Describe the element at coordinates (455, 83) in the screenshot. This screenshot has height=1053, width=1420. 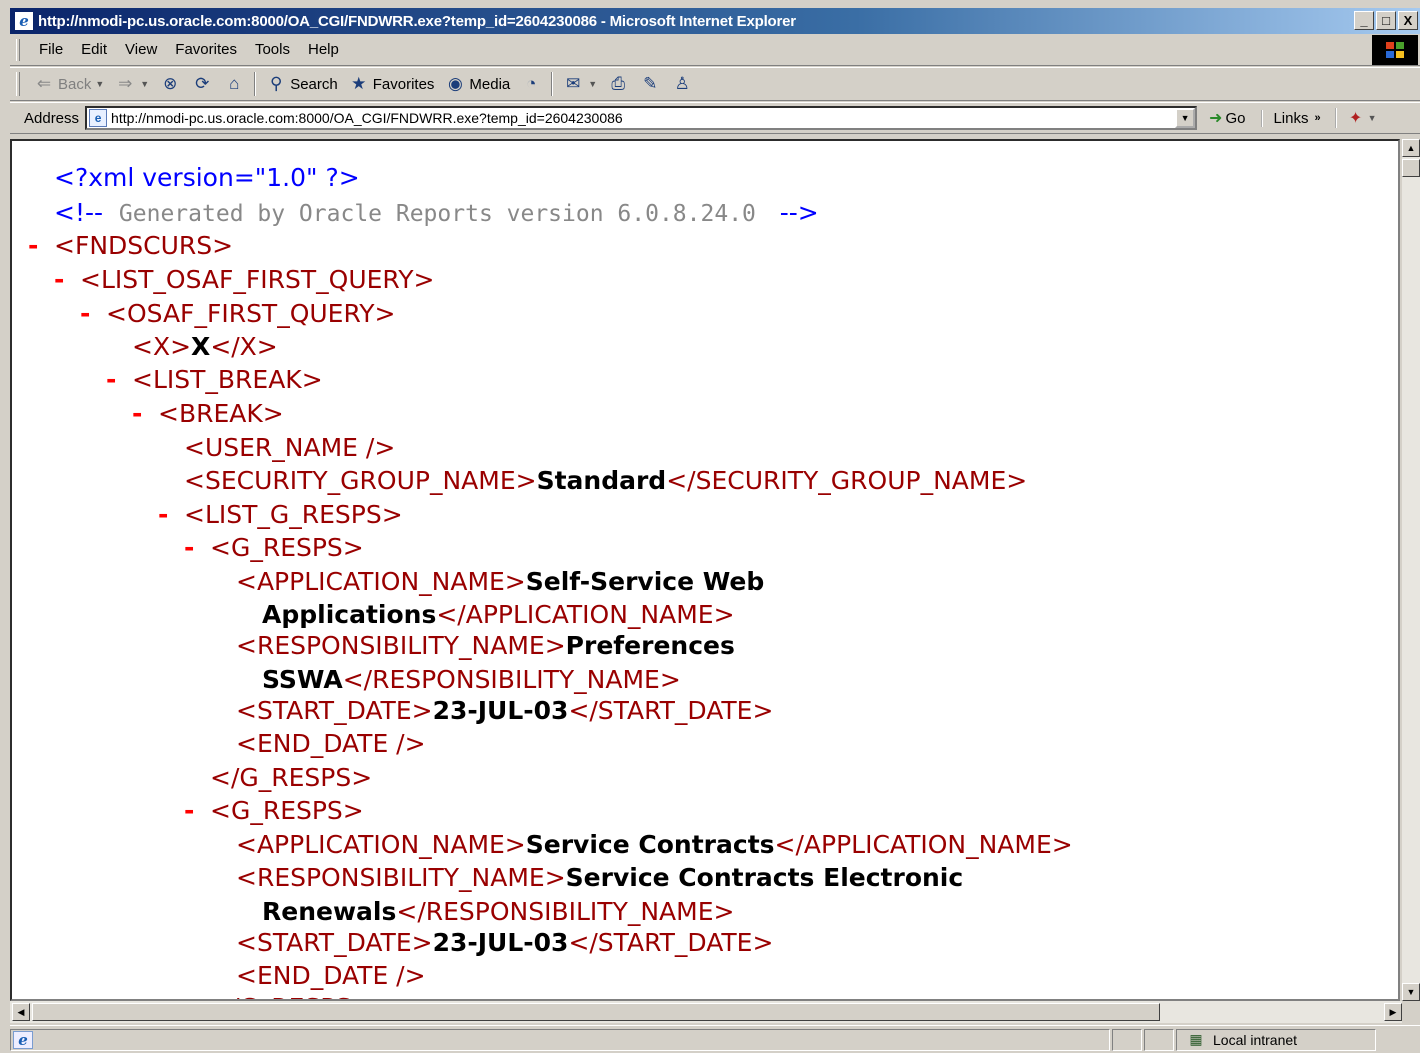
I see `media-icon: ◉` at that location.